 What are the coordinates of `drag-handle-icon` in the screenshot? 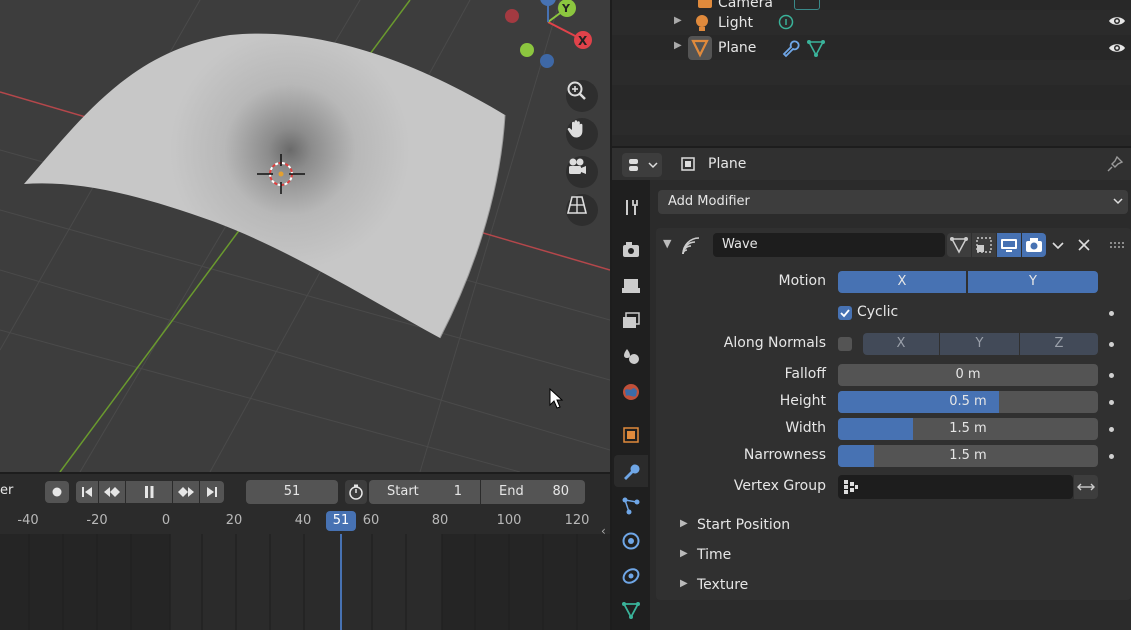 It's located at (1117, 247).